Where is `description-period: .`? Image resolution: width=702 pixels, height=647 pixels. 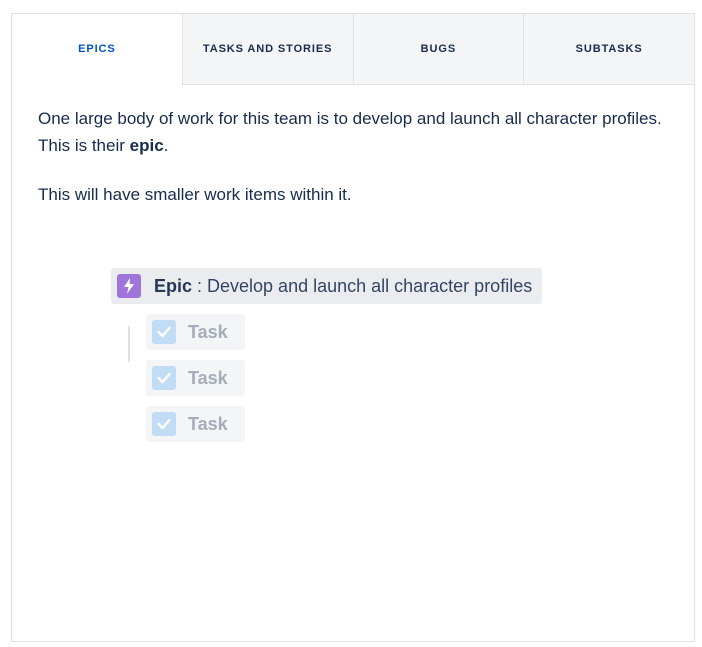 description-period: . is located at coordinates (166, 145).